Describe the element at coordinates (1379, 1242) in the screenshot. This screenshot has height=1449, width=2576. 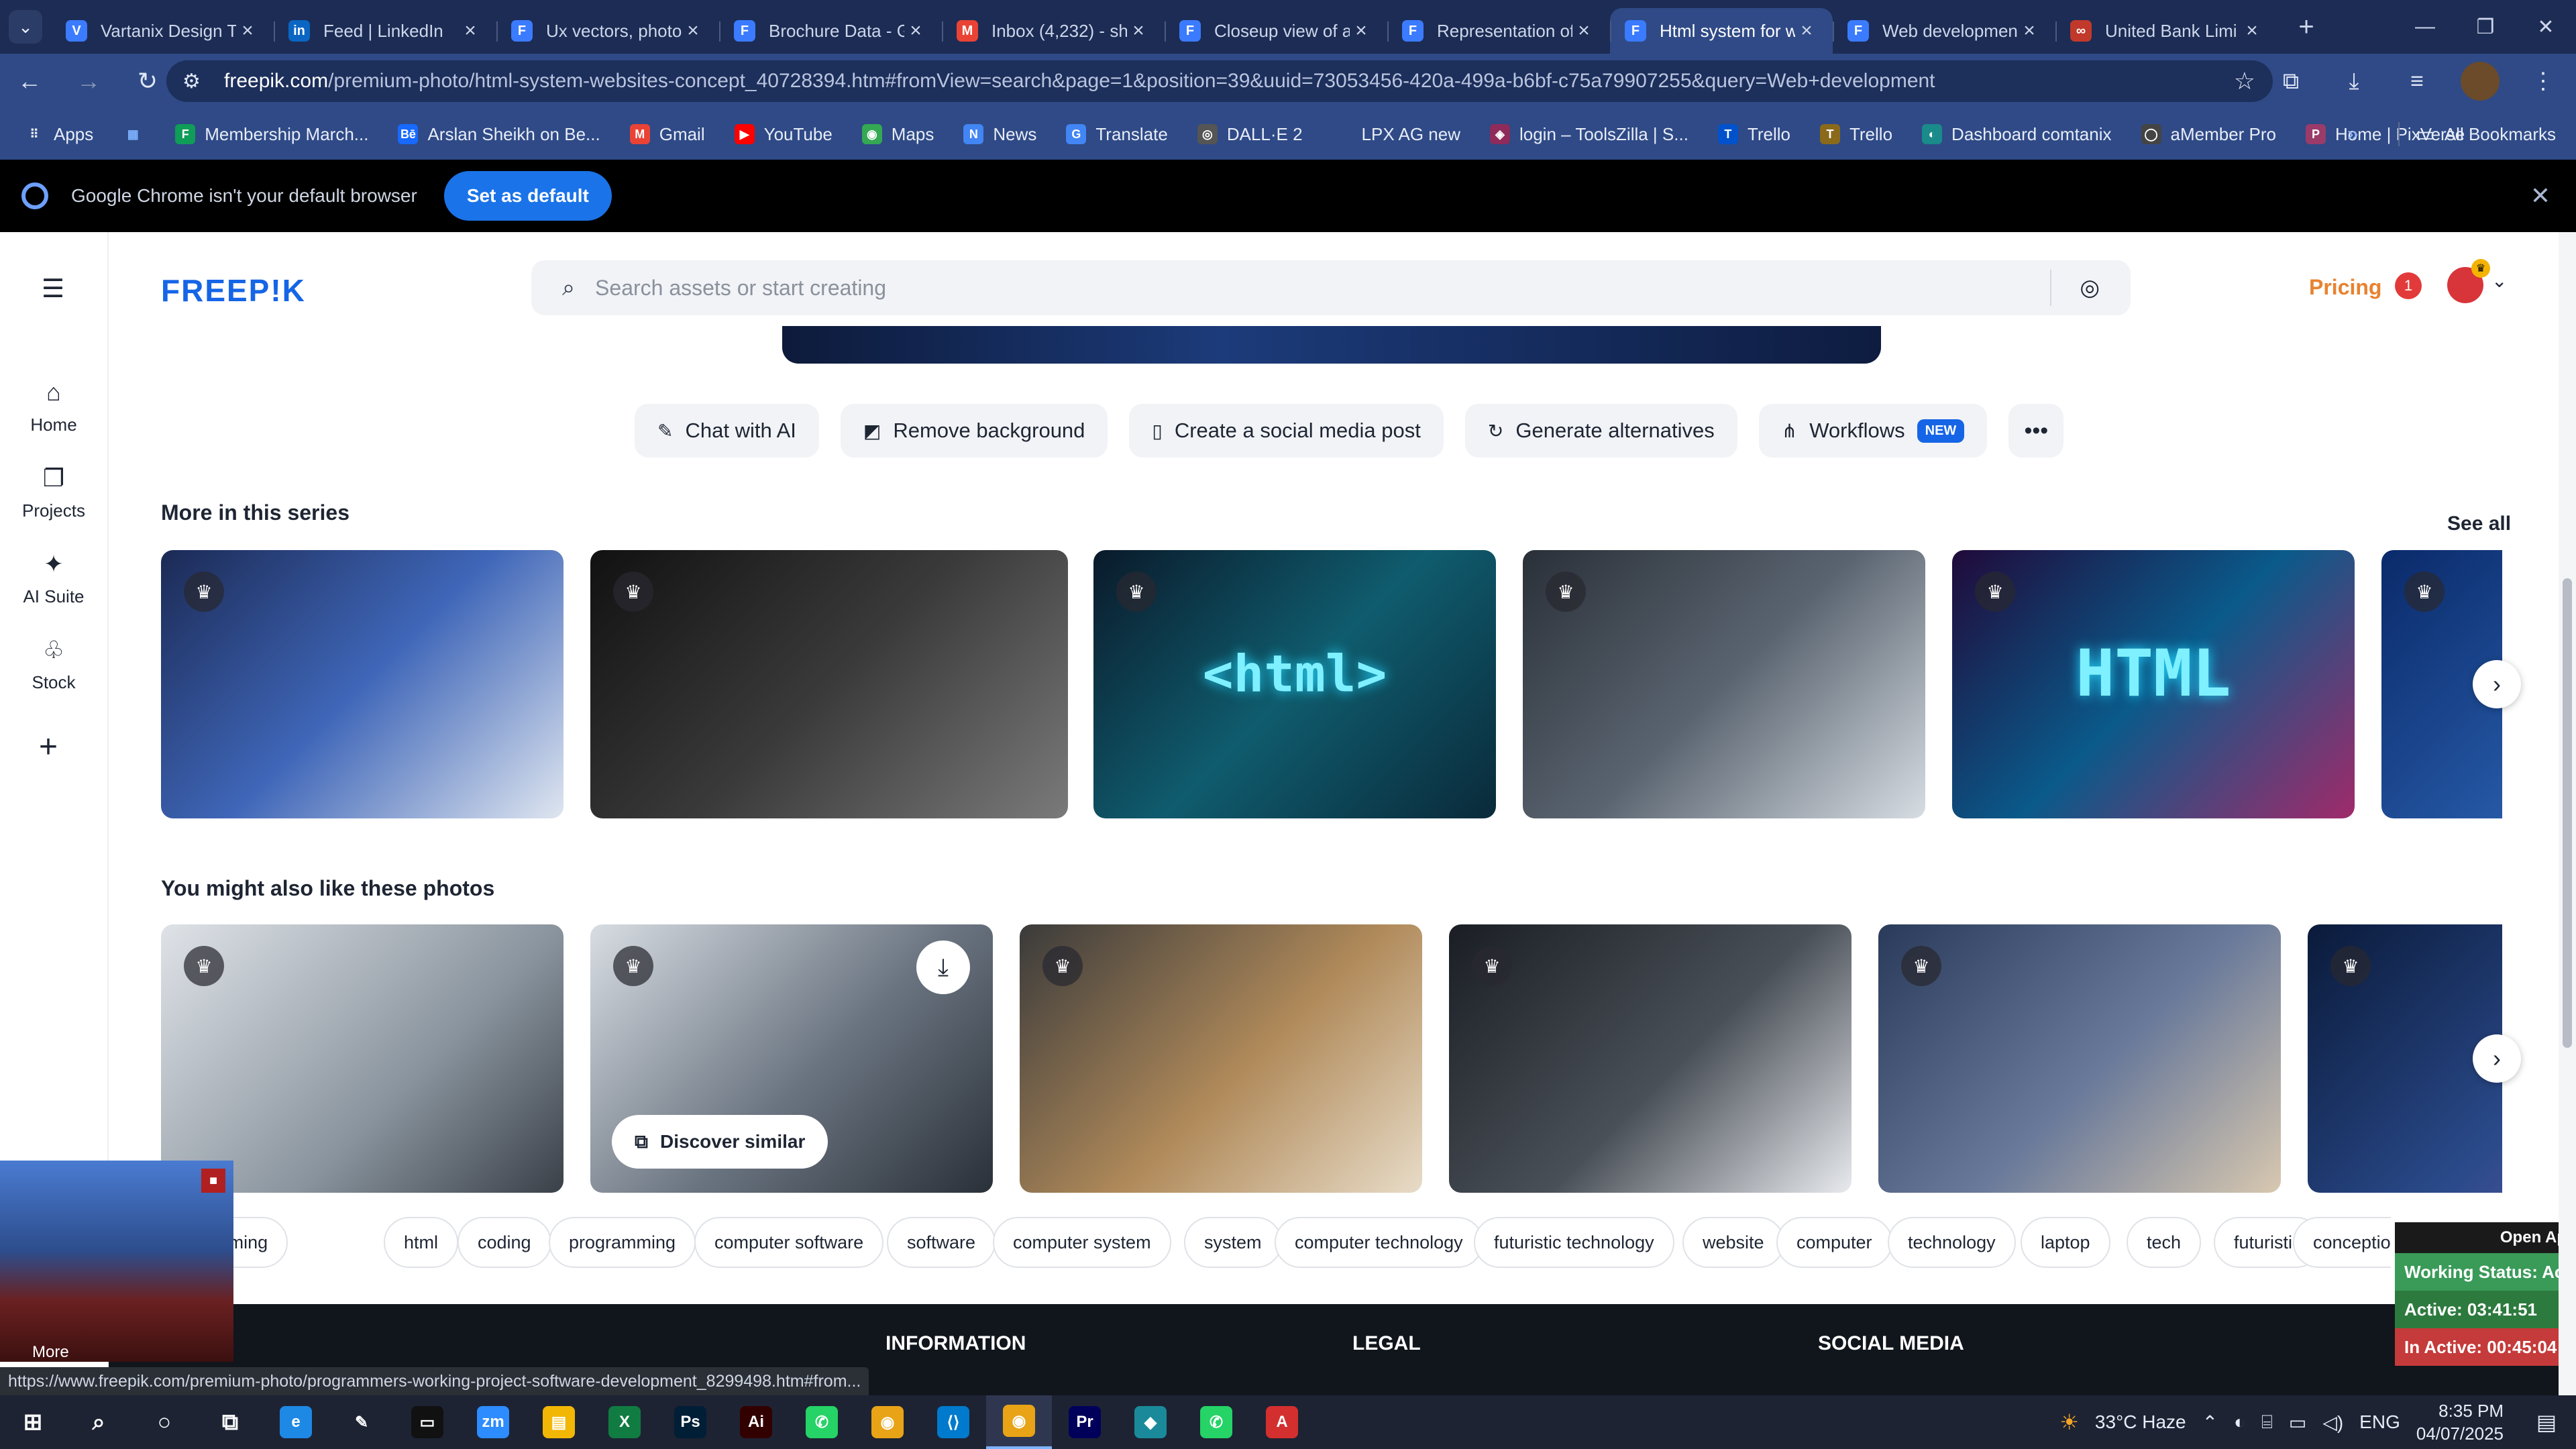
I see `tag-chip: computer technology` at that location.